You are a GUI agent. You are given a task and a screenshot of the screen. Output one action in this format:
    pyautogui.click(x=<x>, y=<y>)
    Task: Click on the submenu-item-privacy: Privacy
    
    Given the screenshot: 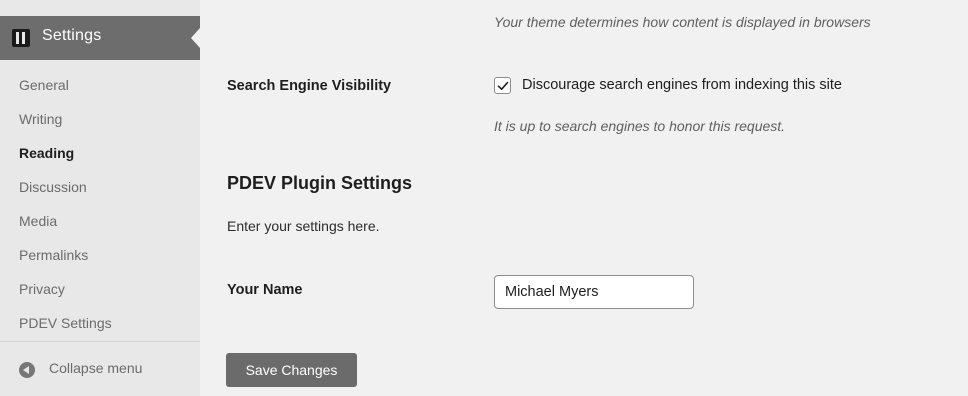 What is the action you would take?
    pyautogui.click(x=42, y=289)
    